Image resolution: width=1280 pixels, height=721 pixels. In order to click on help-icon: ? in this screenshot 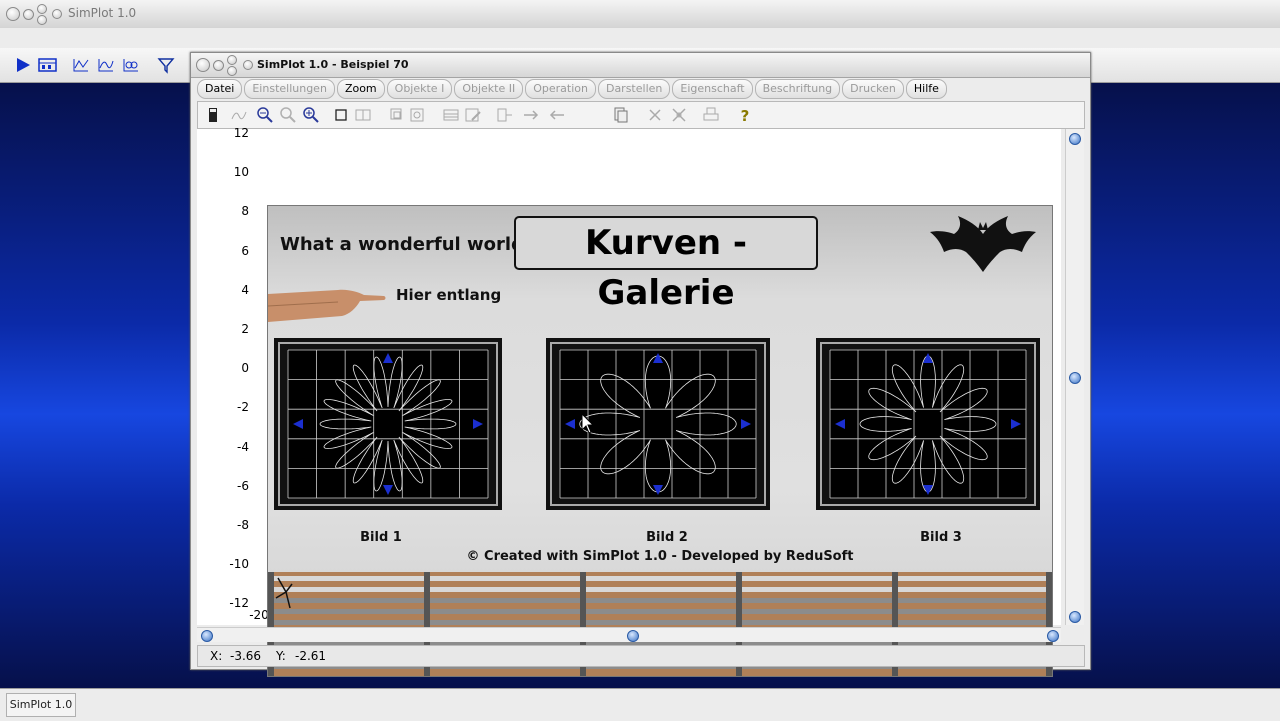, I will do `click(745, 115)`.